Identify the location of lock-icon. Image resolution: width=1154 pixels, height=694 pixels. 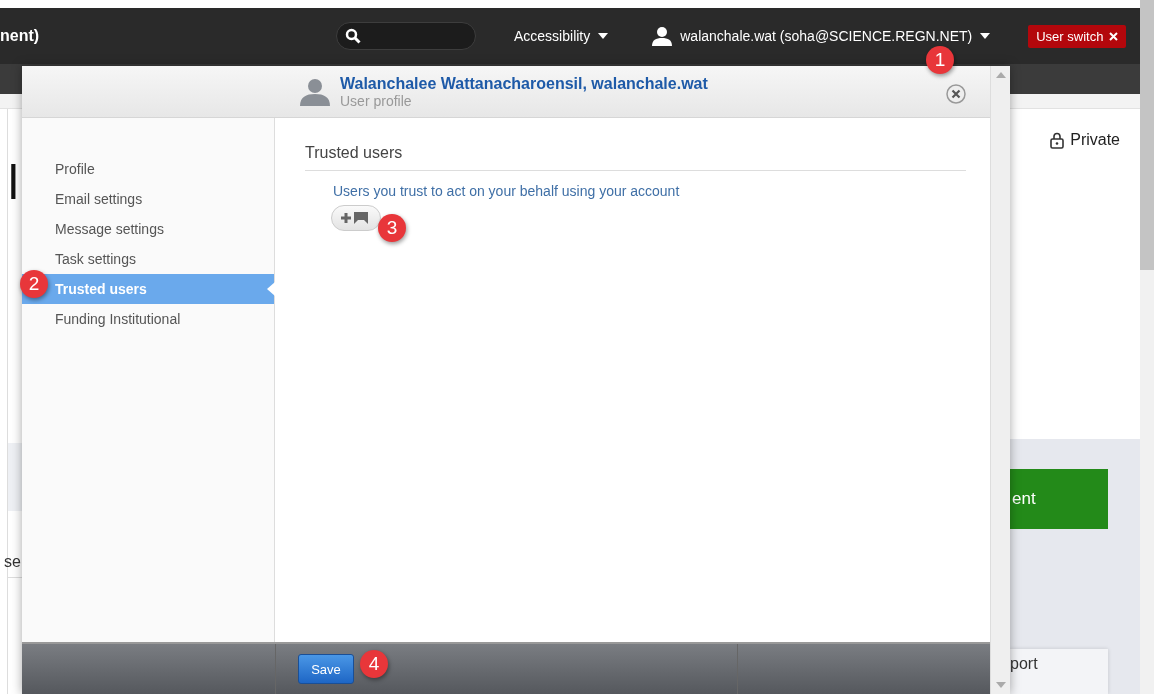
(1057, 140).